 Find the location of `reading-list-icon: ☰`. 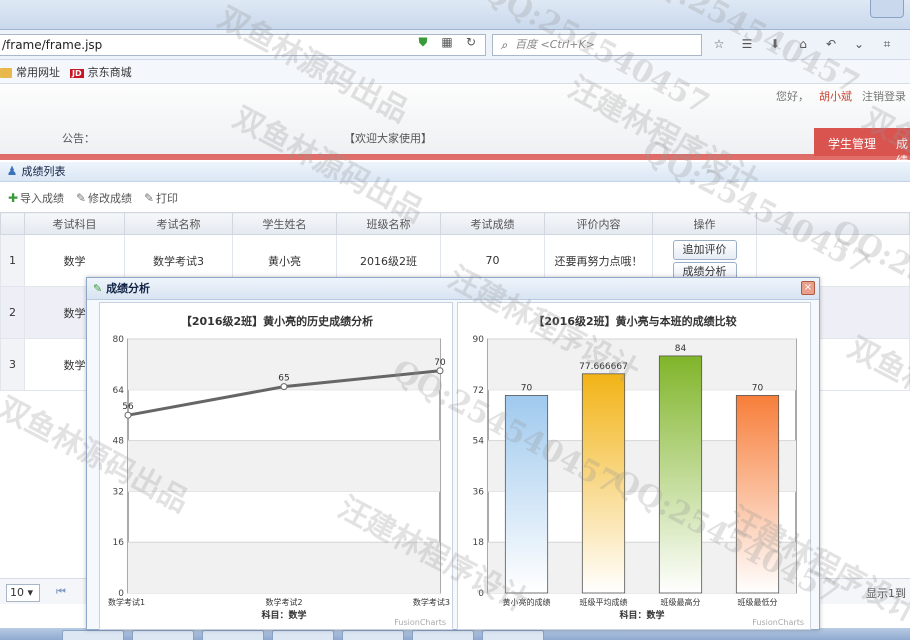

reading-list-icon: ☰ is located at coordinates (747, 44).